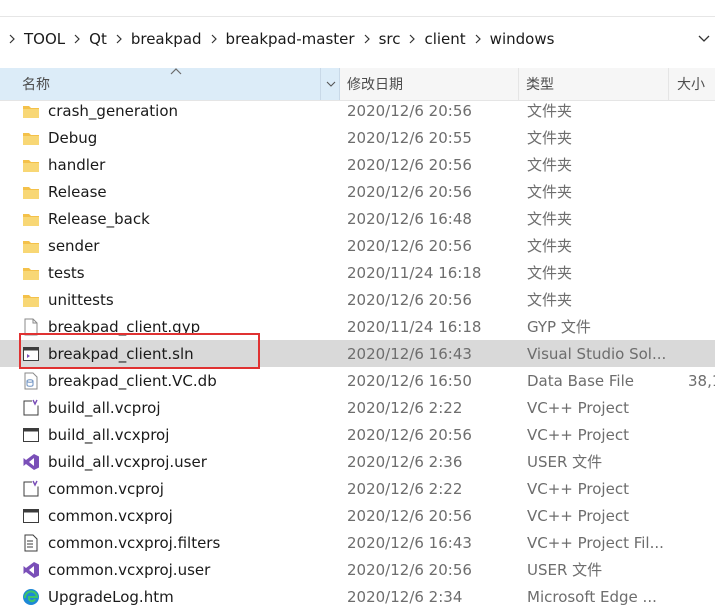  Describe the element at coordinates (31, 408) in the screenshot. I see `vcproj-icon` at that location.